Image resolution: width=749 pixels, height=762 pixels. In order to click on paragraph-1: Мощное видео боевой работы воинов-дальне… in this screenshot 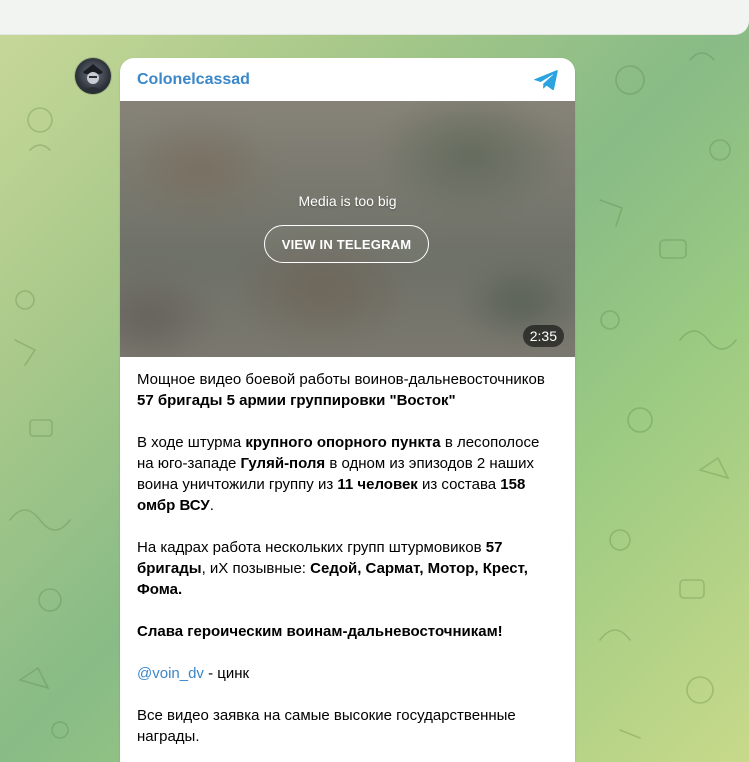, I will do `click(347, 390)`.